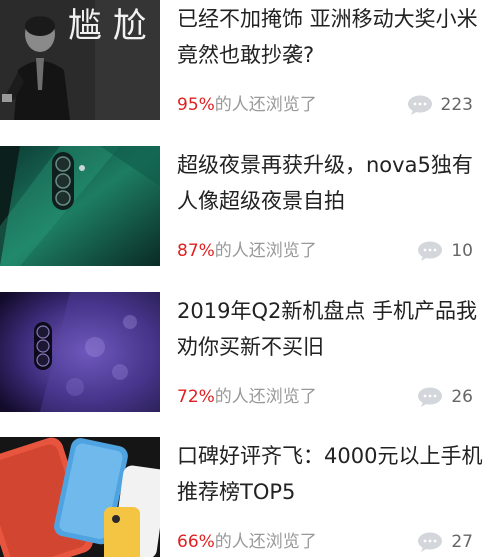  Describe the element at coordinates (80, 60) in the screenshot. I see `article-thumbnail: 尴 尬` at that location.